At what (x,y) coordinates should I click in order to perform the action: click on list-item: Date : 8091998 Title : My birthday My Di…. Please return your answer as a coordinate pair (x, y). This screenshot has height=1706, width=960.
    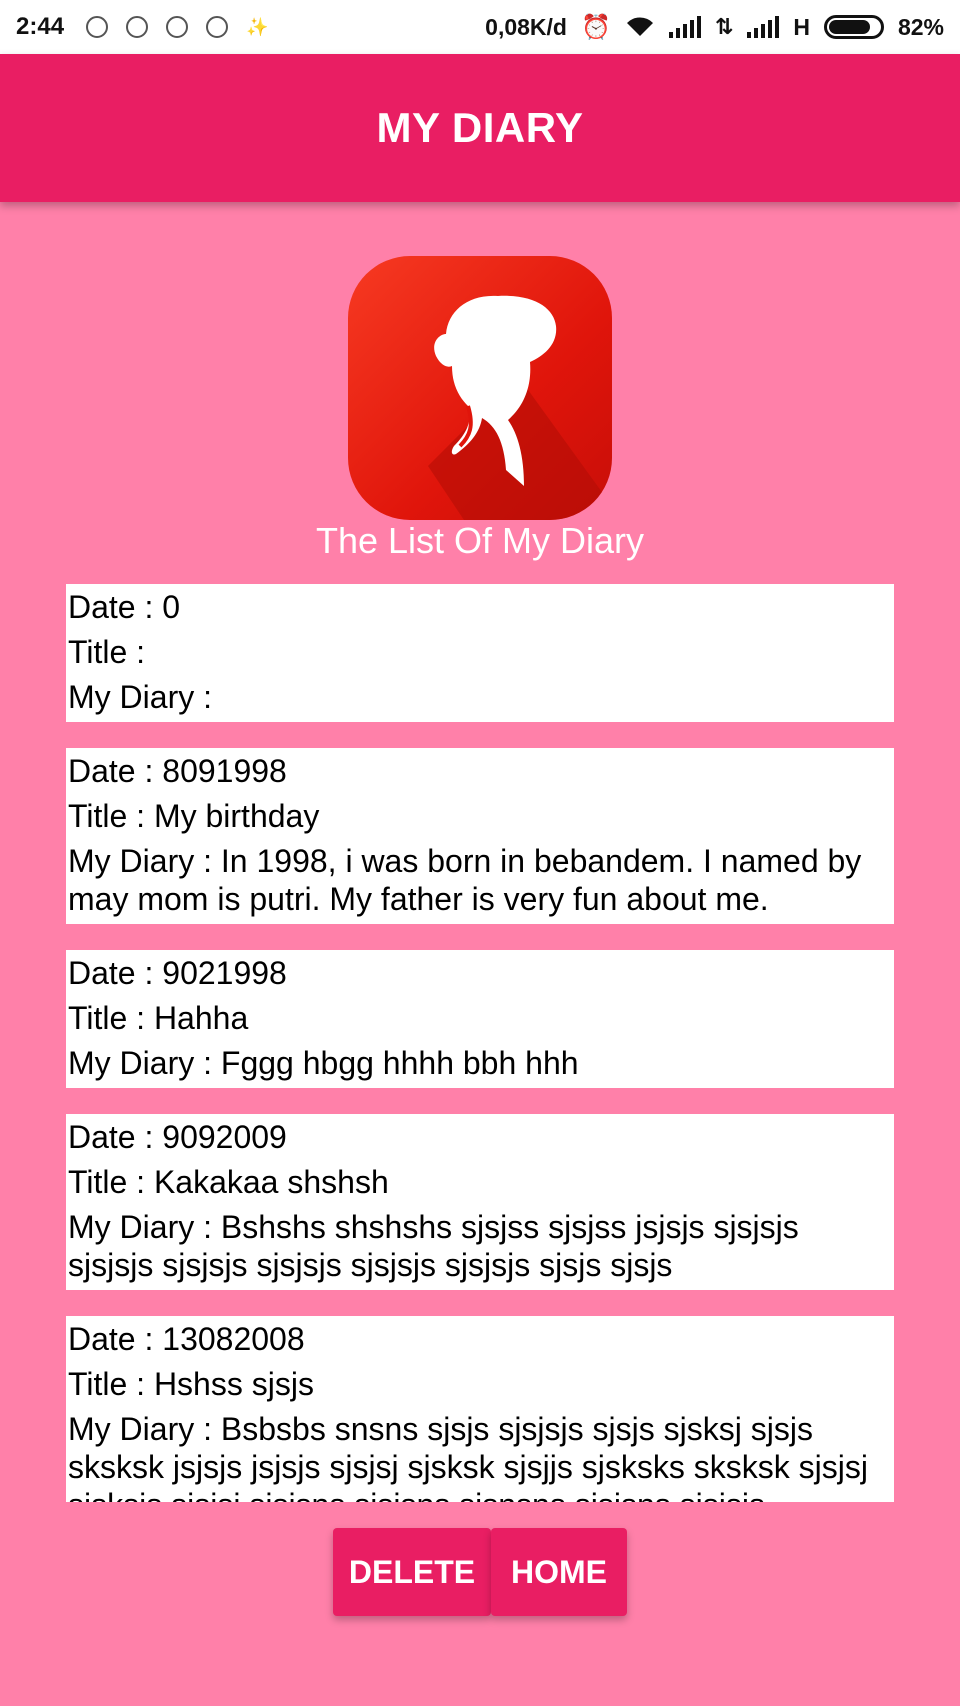
    Looking at the image, I should click on (480, 836).